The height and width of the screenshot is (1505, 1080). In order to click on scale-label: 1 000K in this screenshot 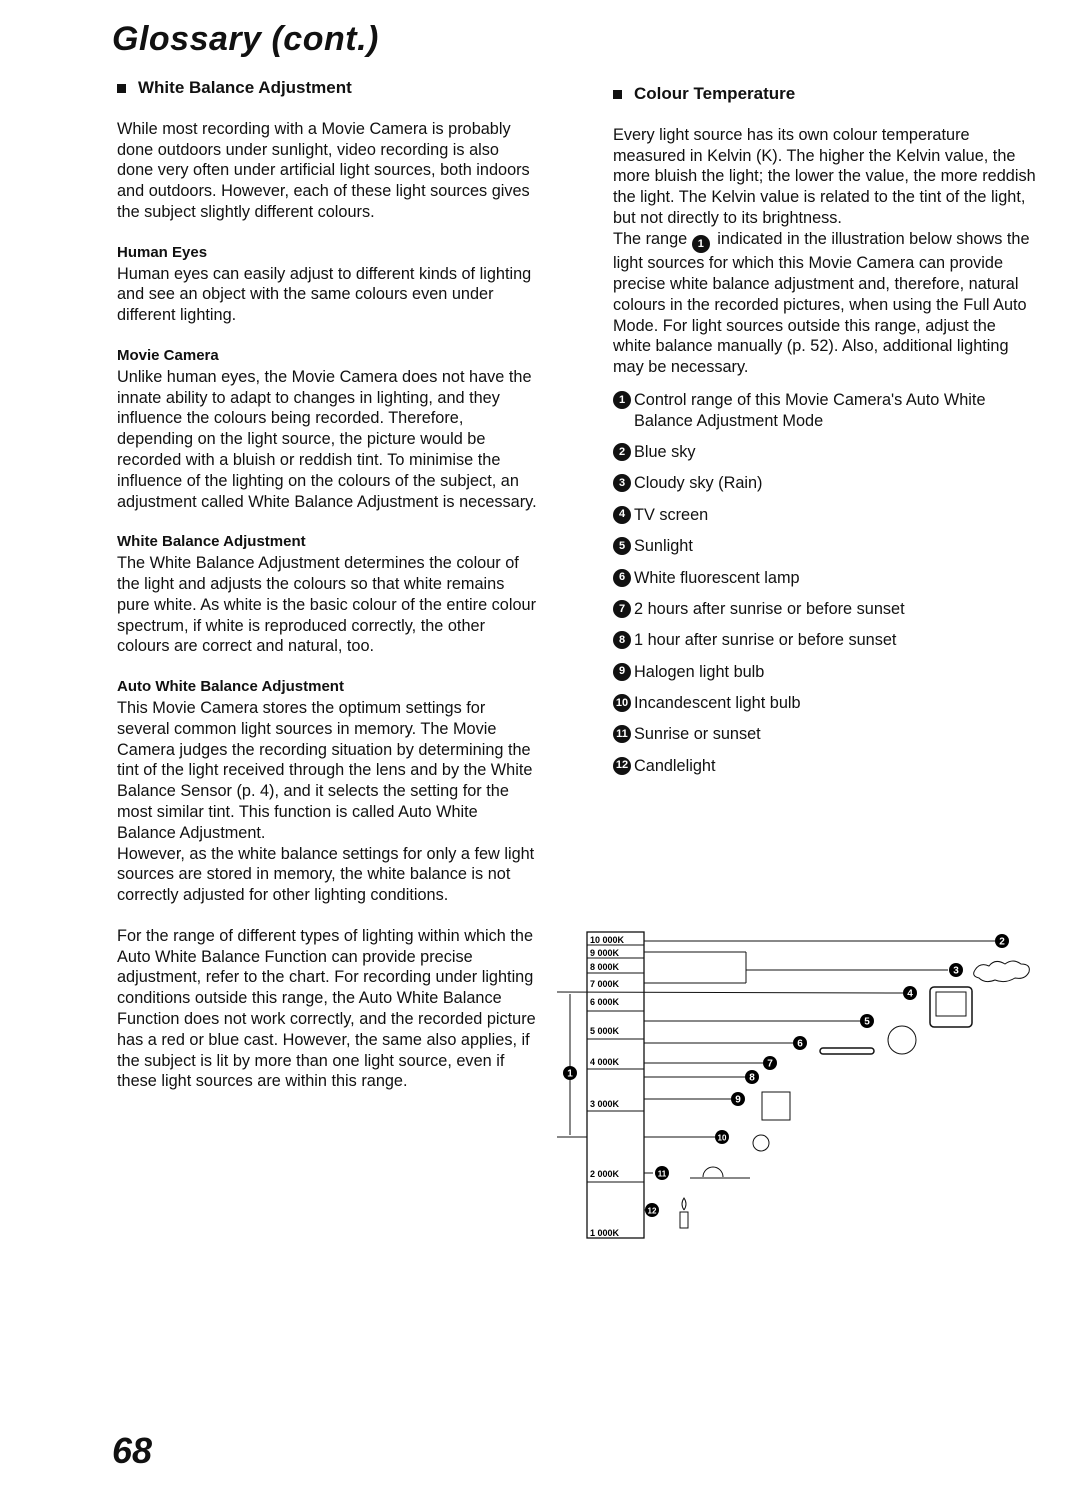, I will do `click(605, 1233)`.